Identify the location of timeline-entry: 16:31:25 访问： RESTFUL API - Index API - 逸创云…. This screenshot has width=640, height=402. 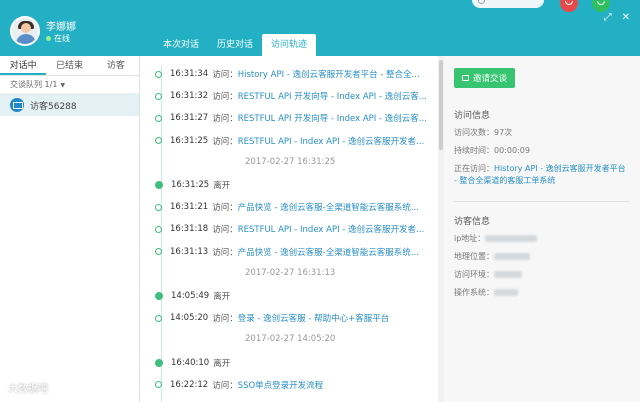
(289, 141).